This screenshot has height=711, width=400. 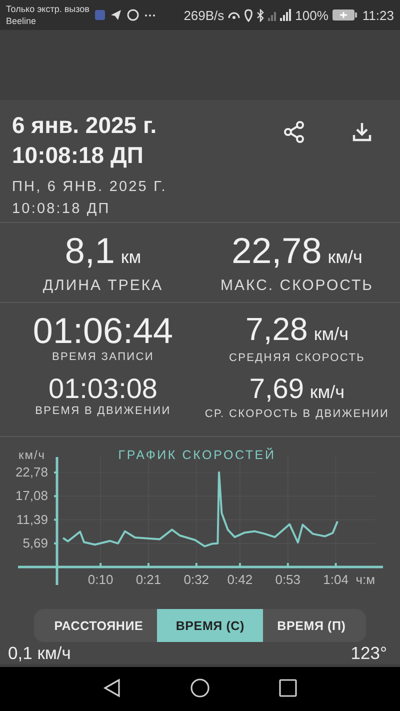 What do you see at coordinates (345, 15) in the screenshot?
I see `battery-icon` at bounding box center [345, 15].